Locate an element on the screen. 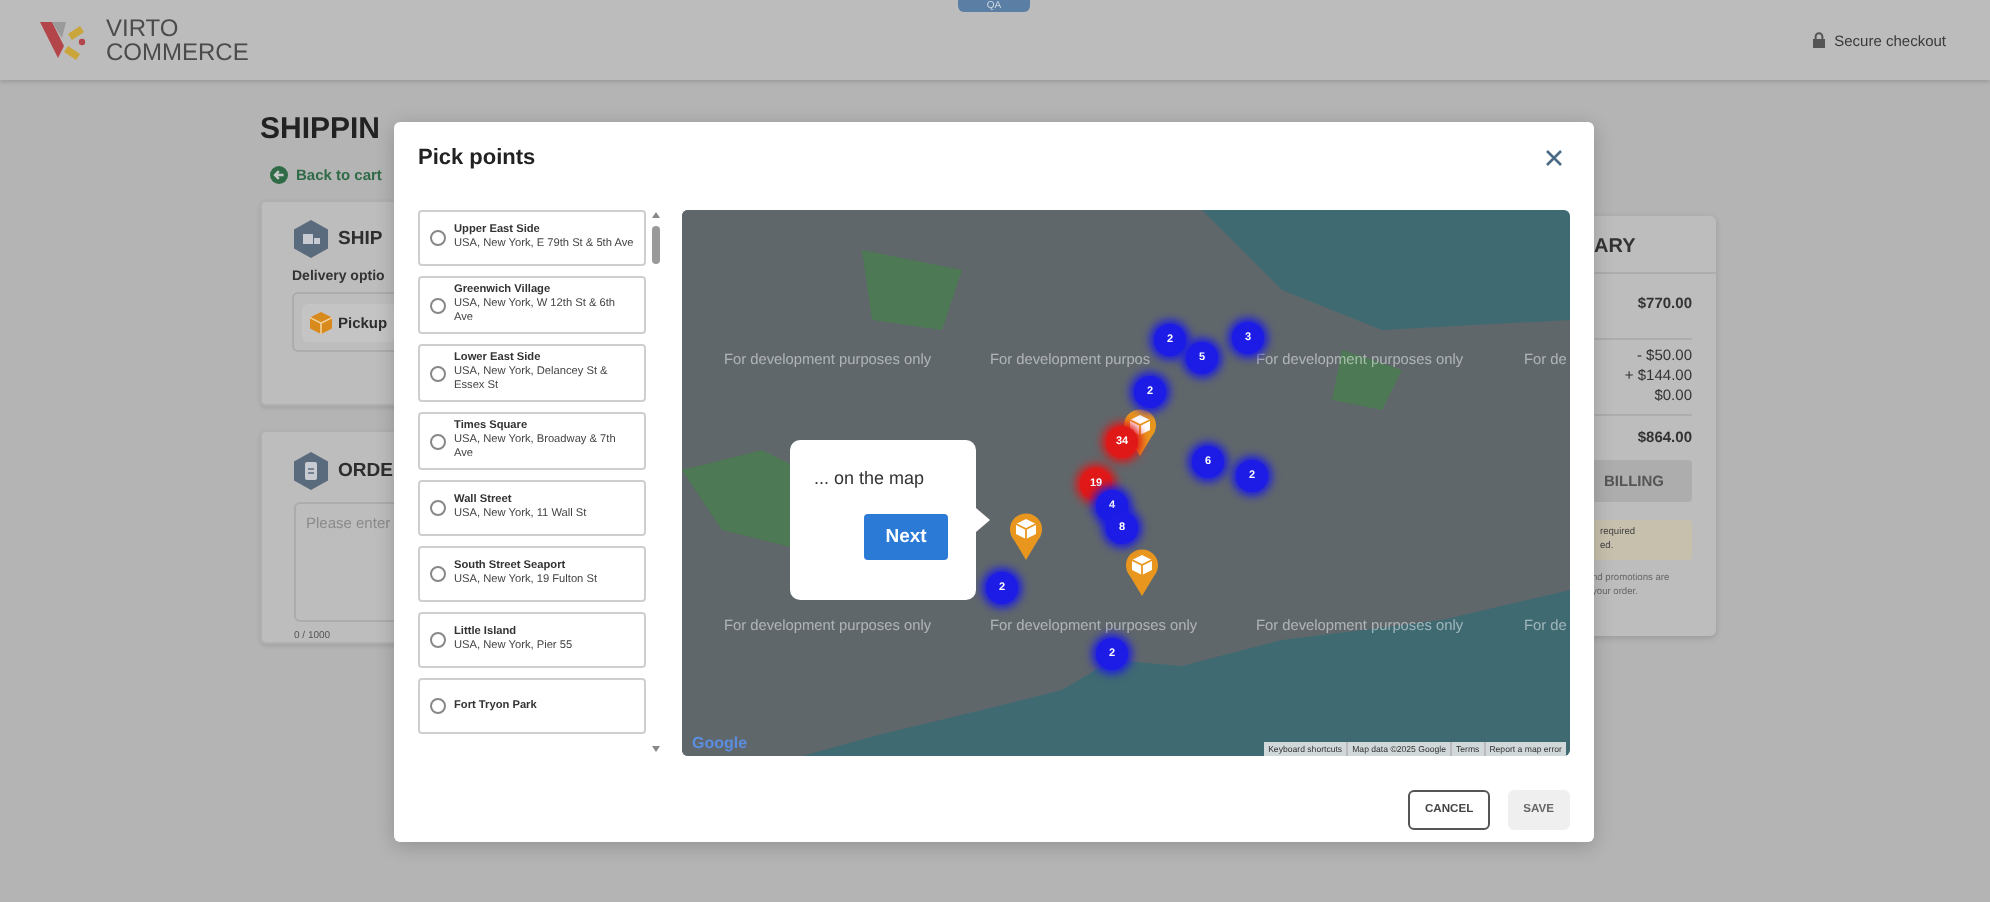 The height and width of the screenshot is (902, 1990). page-title: SHIPPIN is located at coordinates (321, 130).